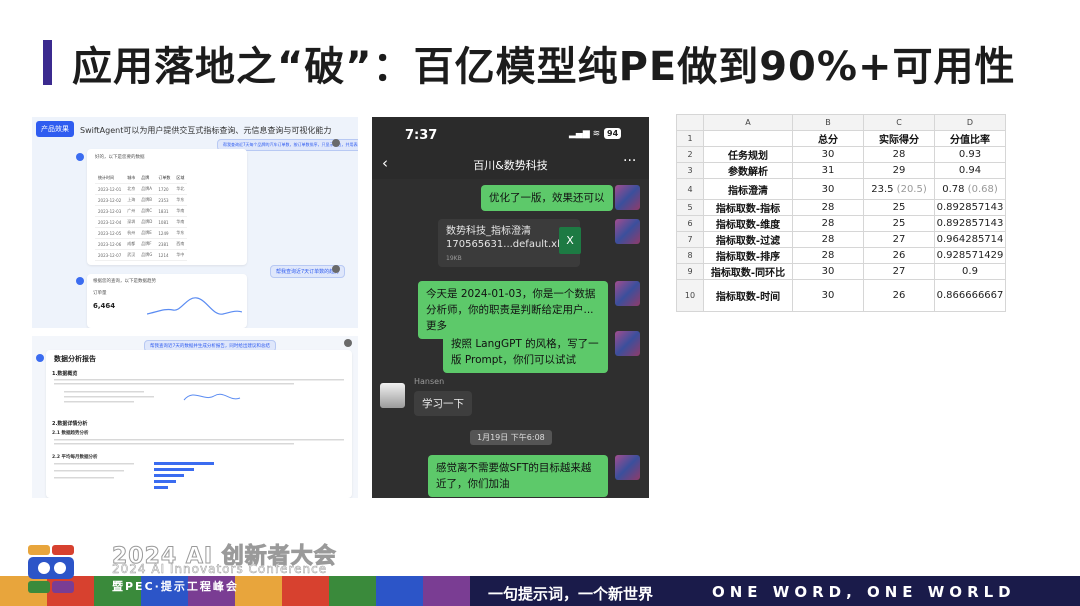 The image size is (1080, 606). I want to click on table-cell: 1214, so click(164, 255).